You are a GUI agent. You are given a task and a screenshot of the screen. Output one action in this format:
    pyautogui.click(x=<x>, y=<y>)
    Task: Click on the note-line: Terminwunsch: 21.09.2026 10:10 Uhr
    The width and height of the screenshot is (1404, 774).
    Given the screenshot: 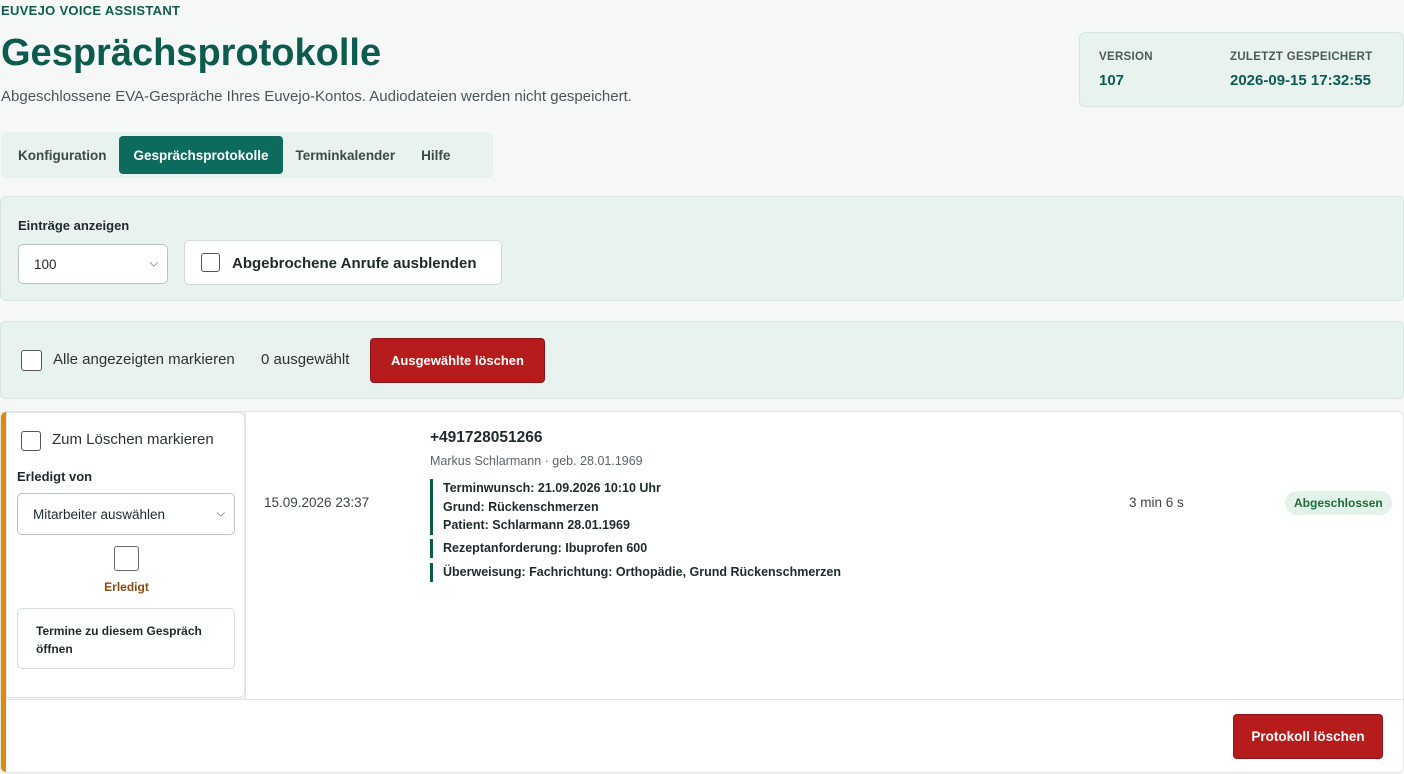 What is the action you would take?
    pyautogui.click(x=552, y=488)
    